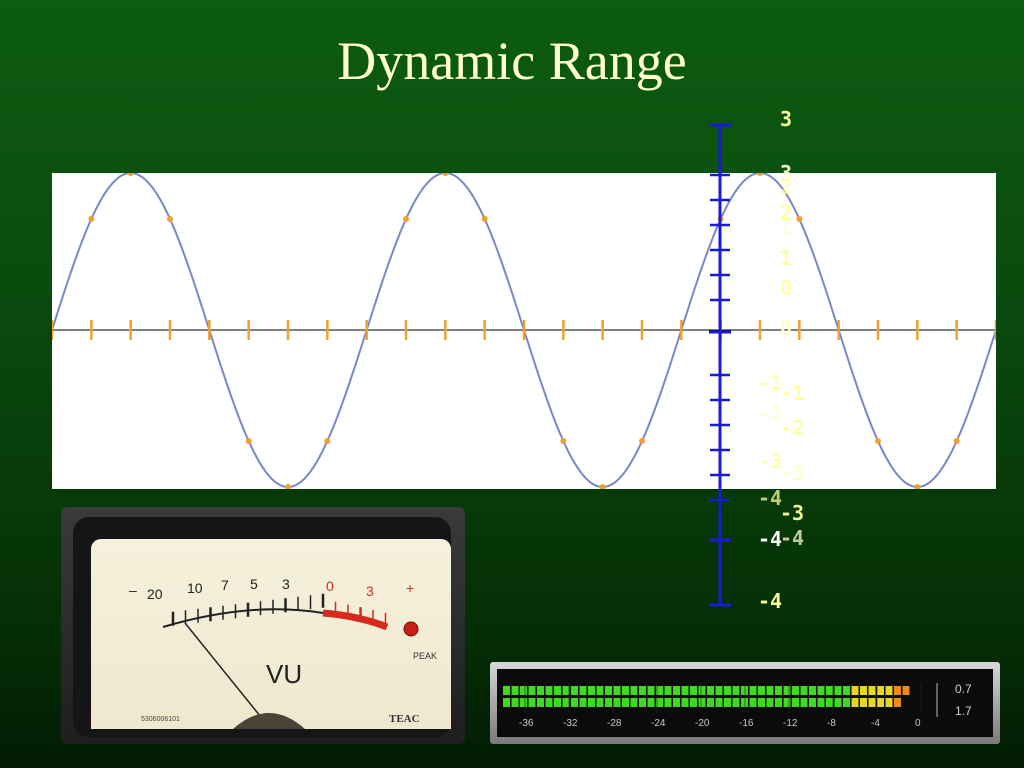 The width and height of the screenshot is (1024, 768). What do you see at coordinates (770, 539) in the screenshot?
I see `scale-label-accent: -4` at bounding box center [770, 539].